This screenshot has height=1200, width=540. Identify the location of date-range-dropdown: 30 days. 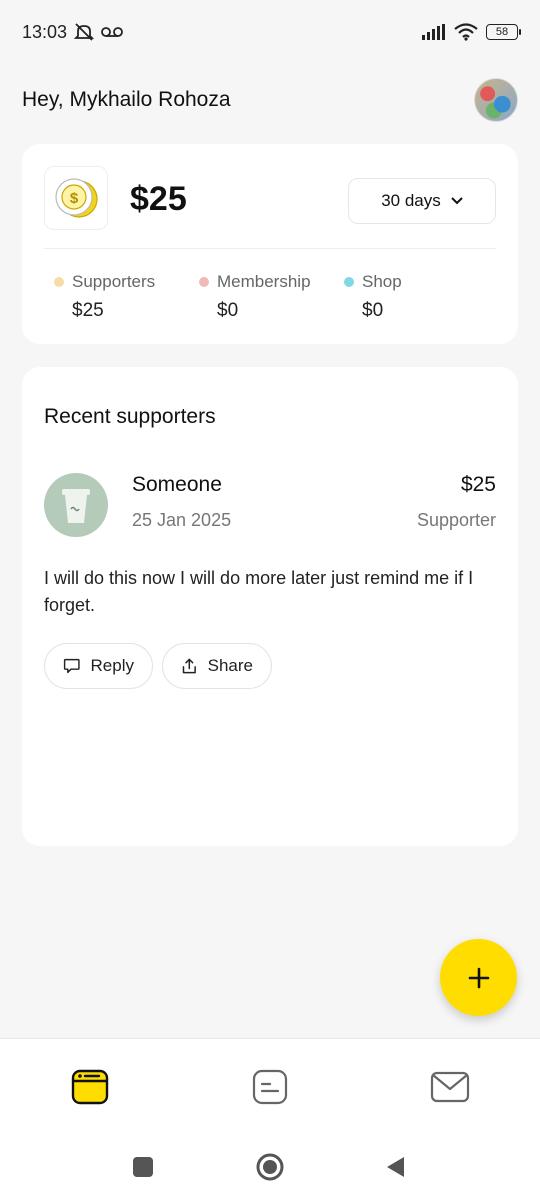
(422, 201).